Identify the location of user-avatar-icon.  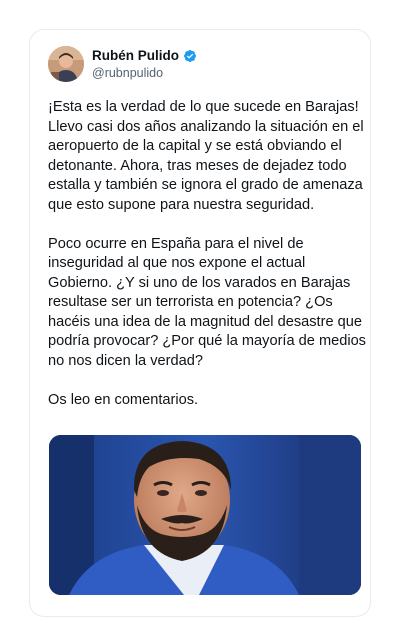
(66, 64).